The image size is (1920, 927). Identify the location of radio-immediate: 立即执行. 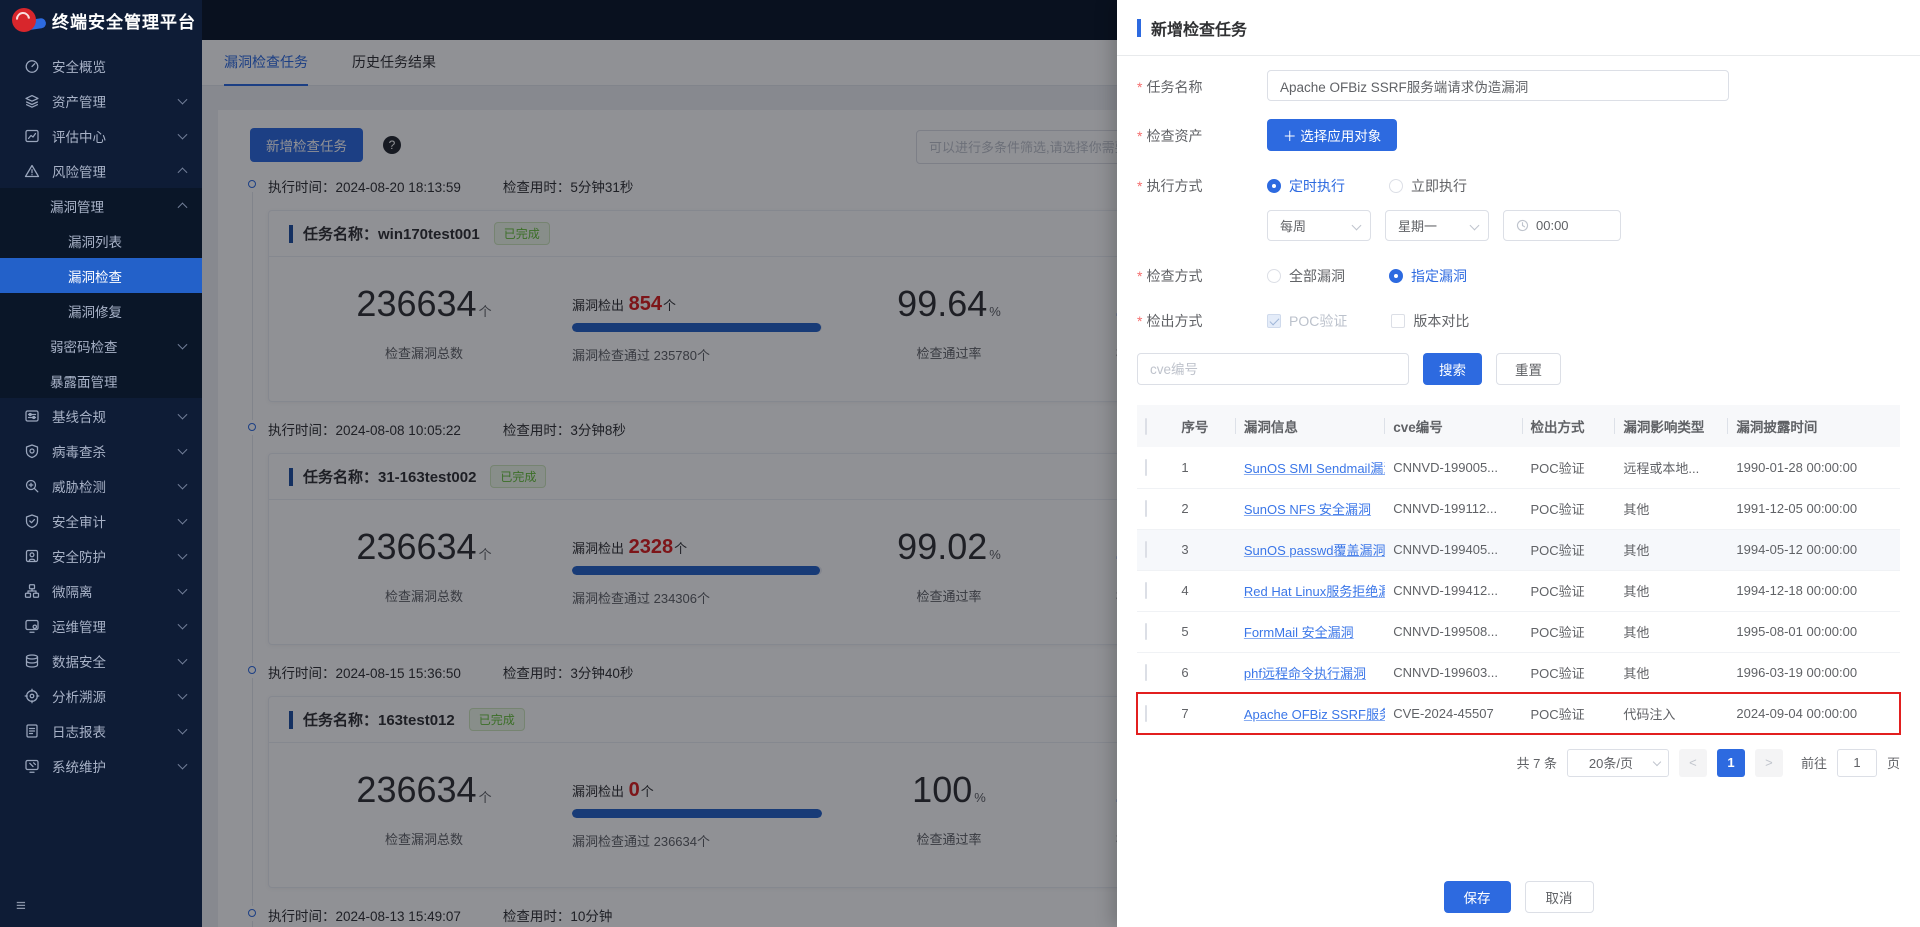
(1428, 186).